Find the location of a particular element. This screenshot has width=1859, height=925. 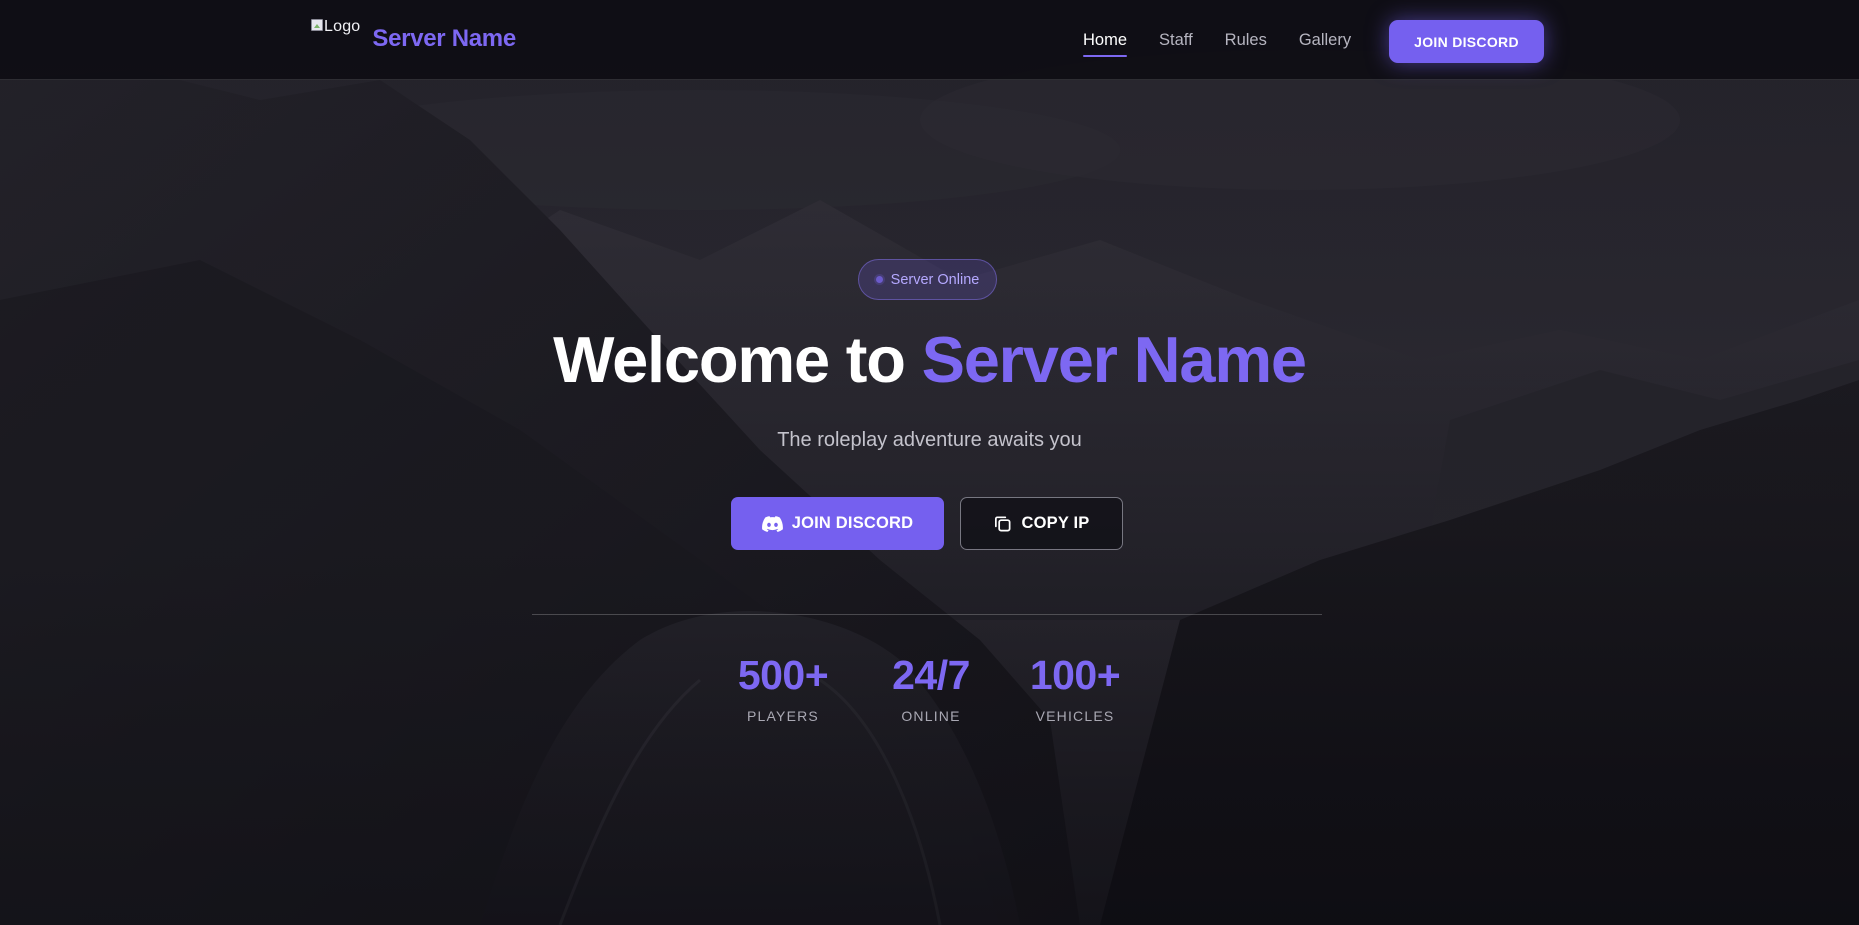

hero-subtitle: The roleplay adventure awaits you is located at coordinates (929, 440).